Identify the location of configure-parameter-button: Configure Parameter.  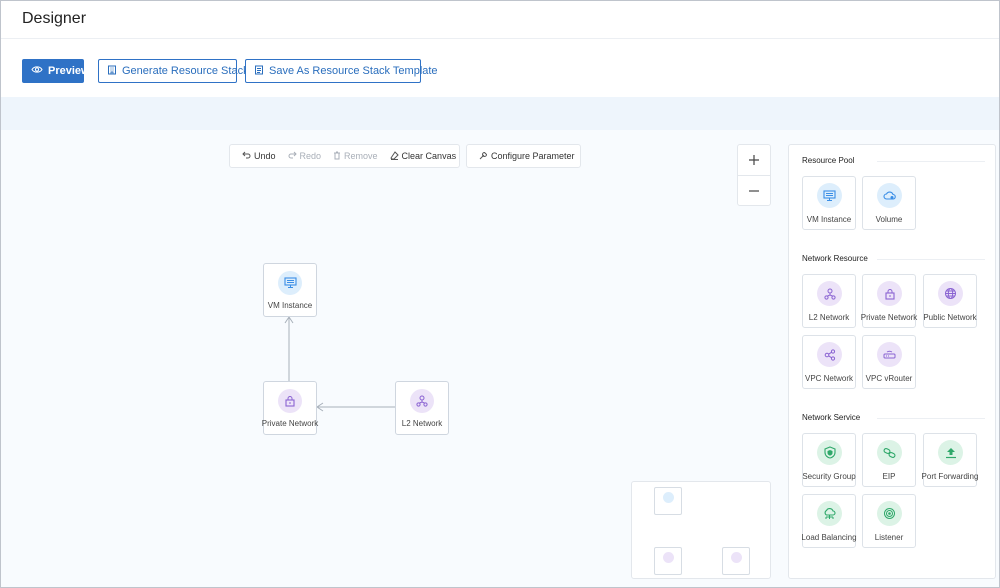
(527, 156).